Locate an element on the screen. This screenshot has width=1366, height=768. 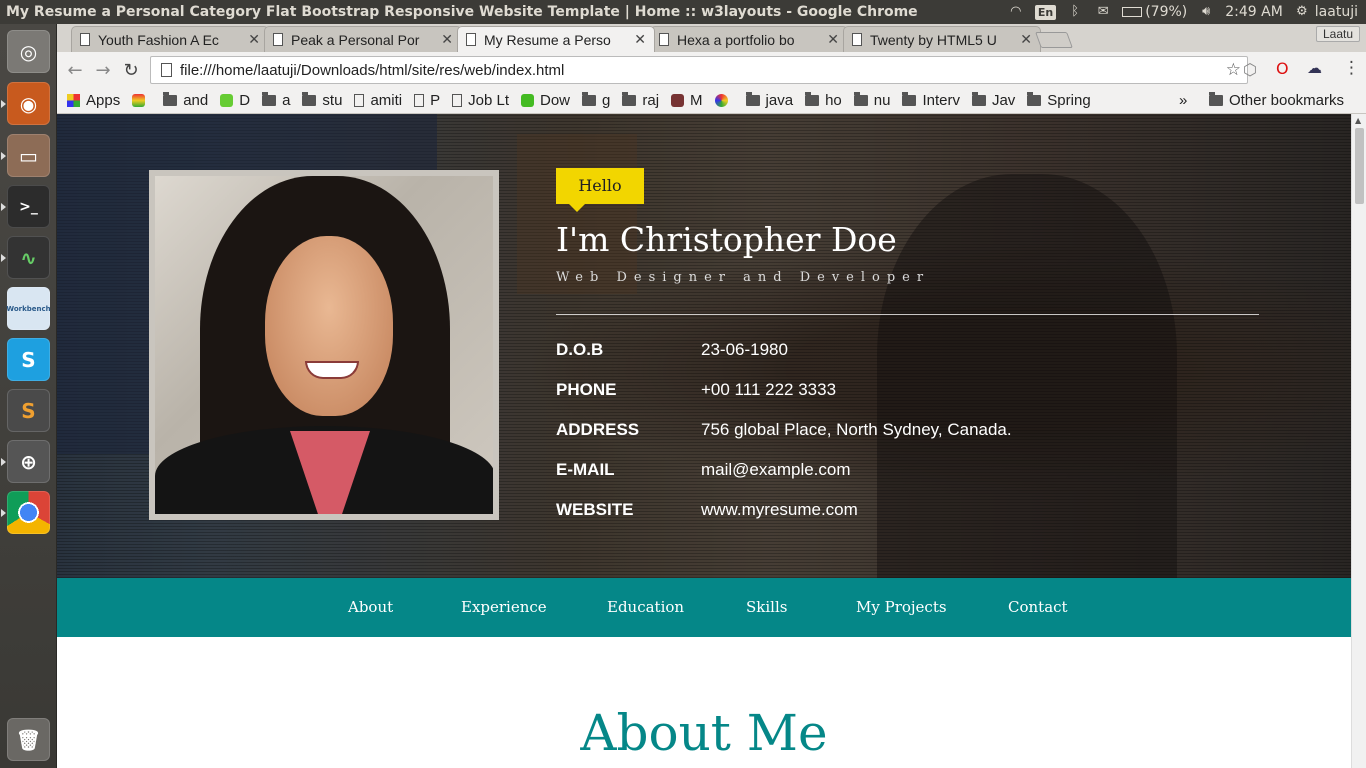
apps-grid-icon is located at coordinates (73, 100).